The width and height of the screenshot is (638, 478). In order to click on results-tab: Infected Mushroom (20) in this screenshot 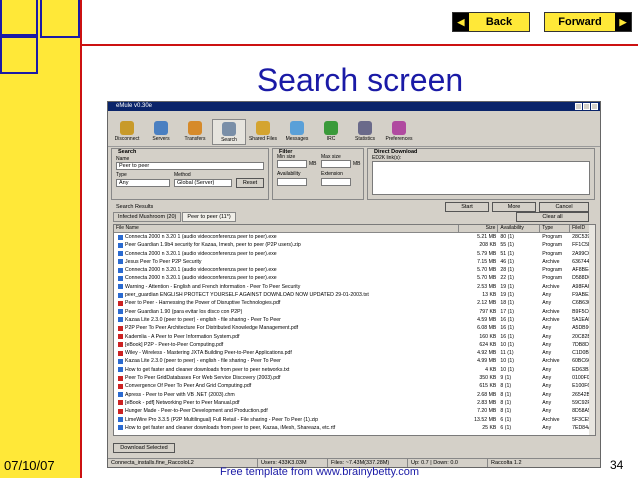, I will do `click(147, 217)`.